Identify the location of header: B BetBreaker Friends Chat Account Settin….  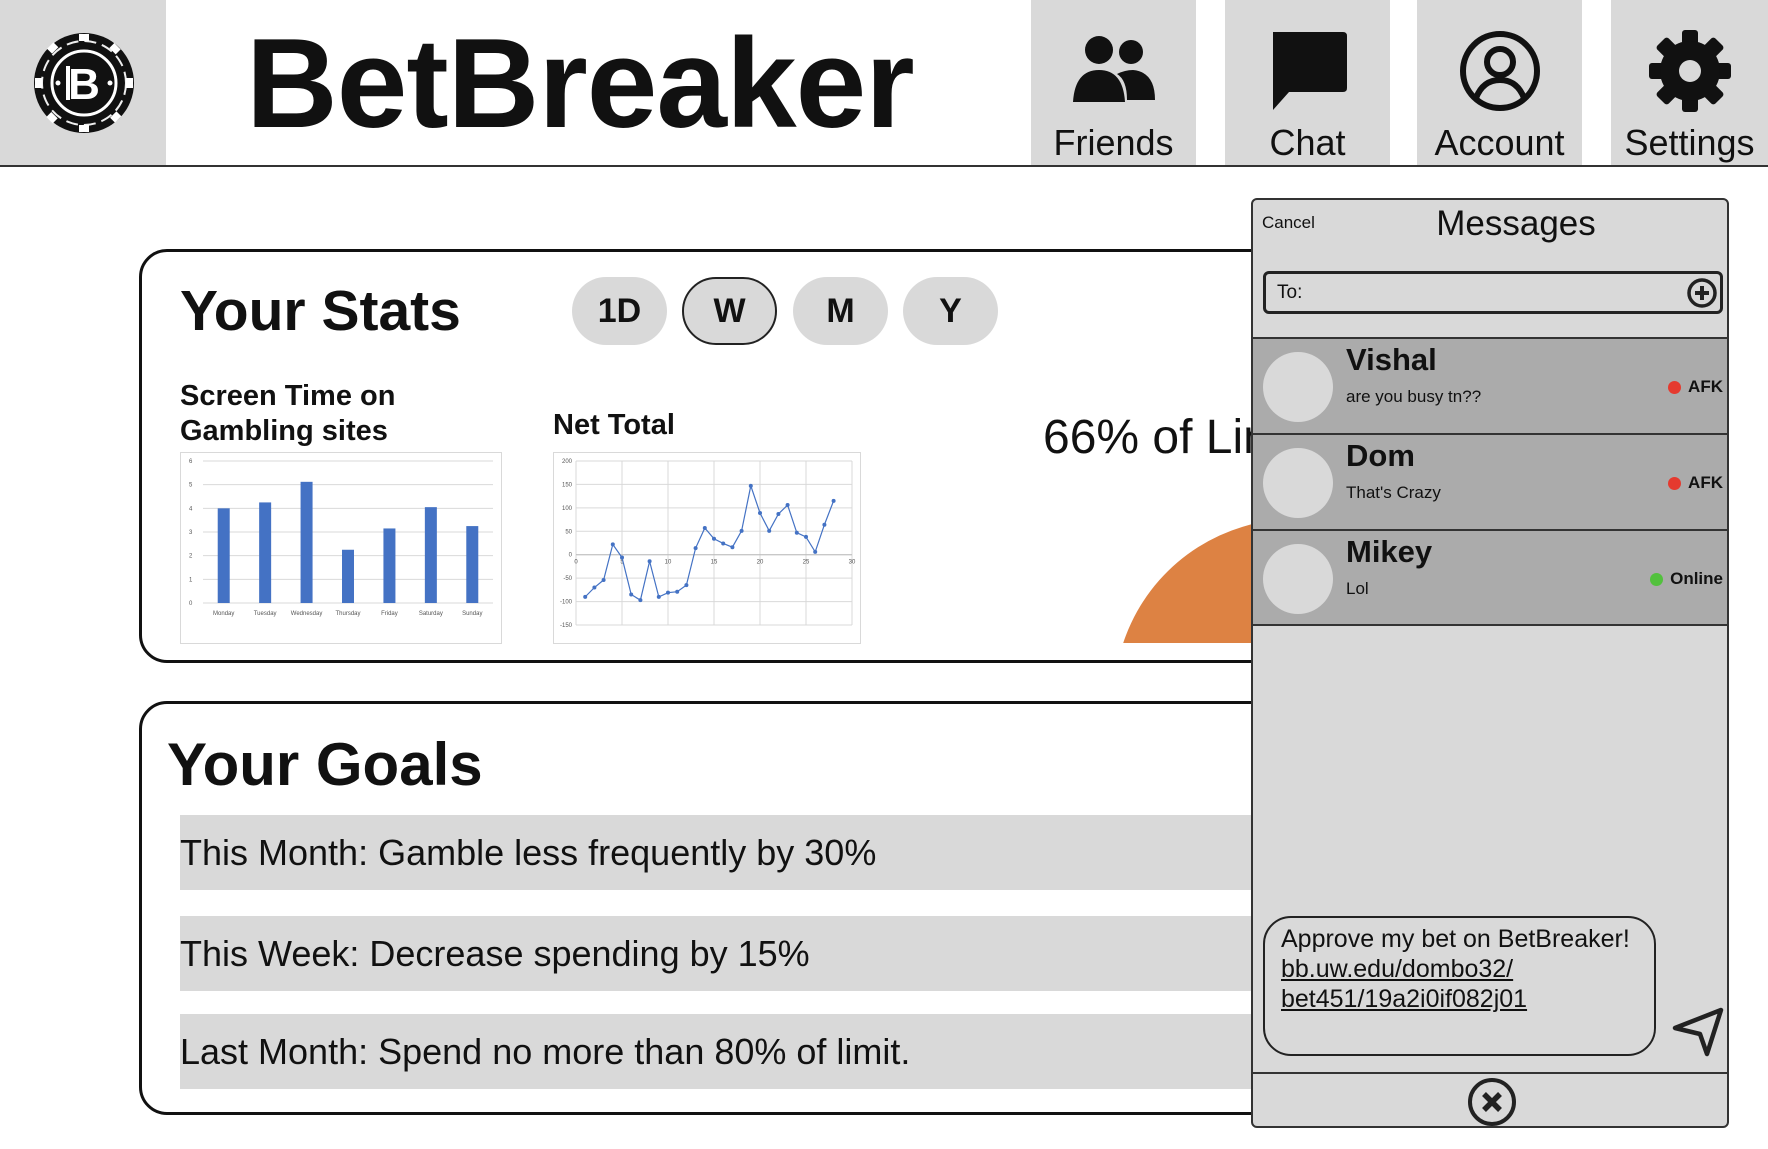
(884, 83).